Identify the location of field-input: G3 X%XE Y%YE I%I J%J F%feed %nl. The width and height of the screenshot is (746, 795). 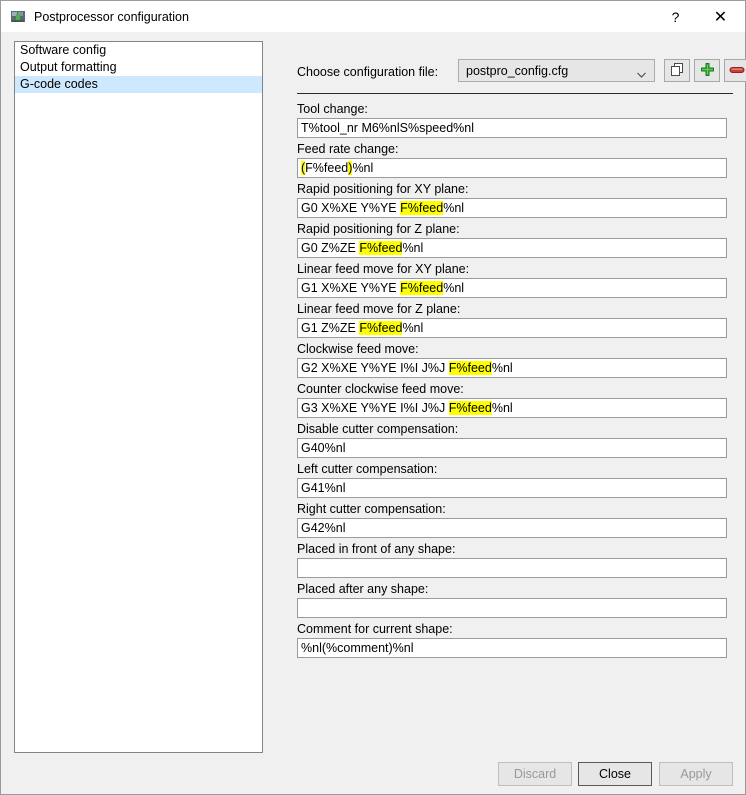
(512, 408).